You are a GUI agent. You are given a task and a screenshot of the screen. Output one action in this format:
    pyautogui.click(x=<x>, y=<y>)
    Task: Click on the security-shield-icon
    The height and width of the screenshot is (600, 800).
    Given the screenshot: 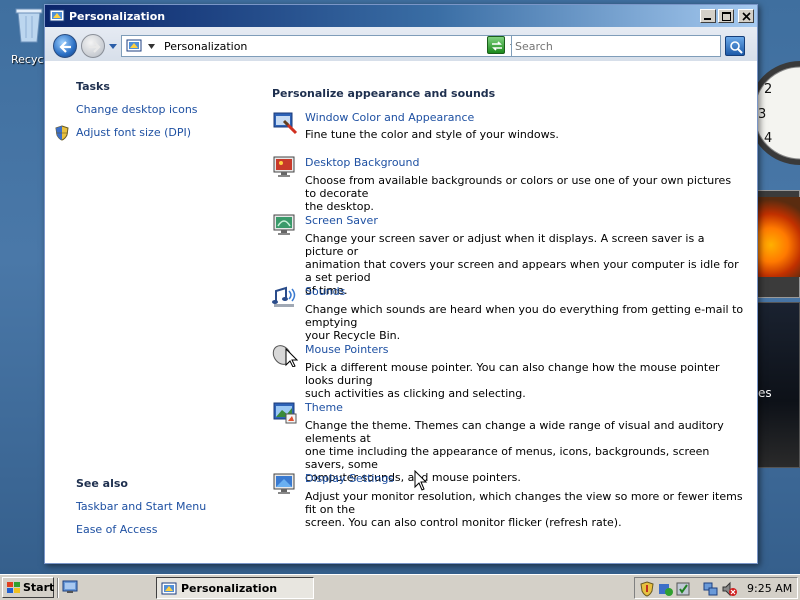 What is the action you would take?
    pyautogui.click(x=647, y=589)
    